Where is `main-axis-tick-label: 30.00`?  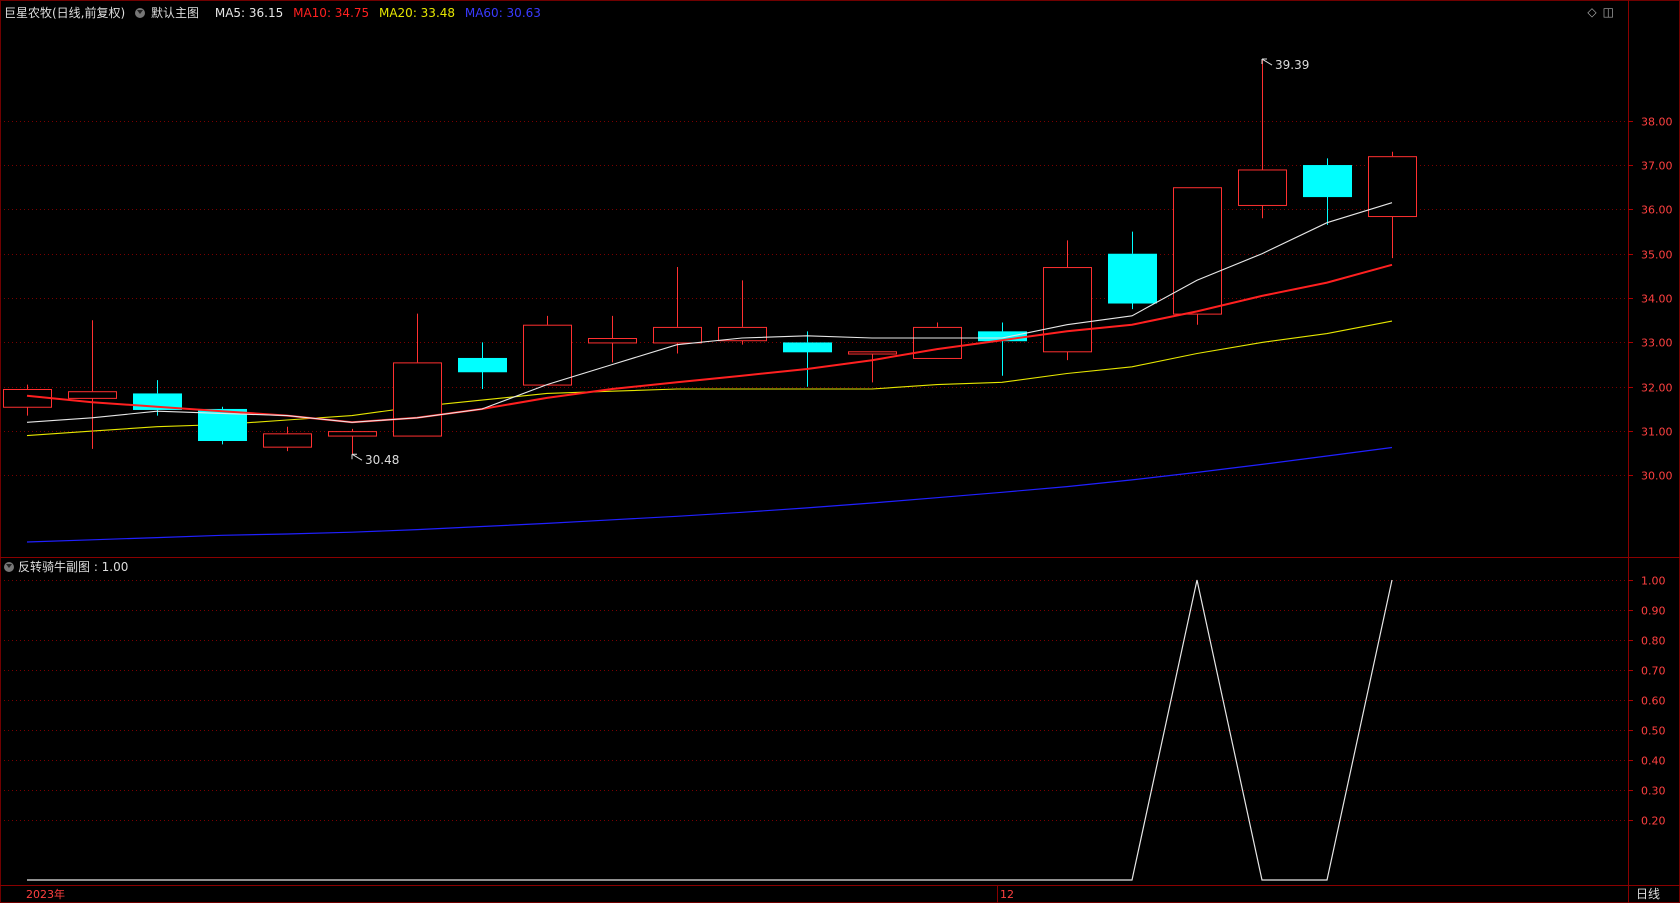
main-axis-tick-label: 30.00 is located at coordinates (1657, 476).